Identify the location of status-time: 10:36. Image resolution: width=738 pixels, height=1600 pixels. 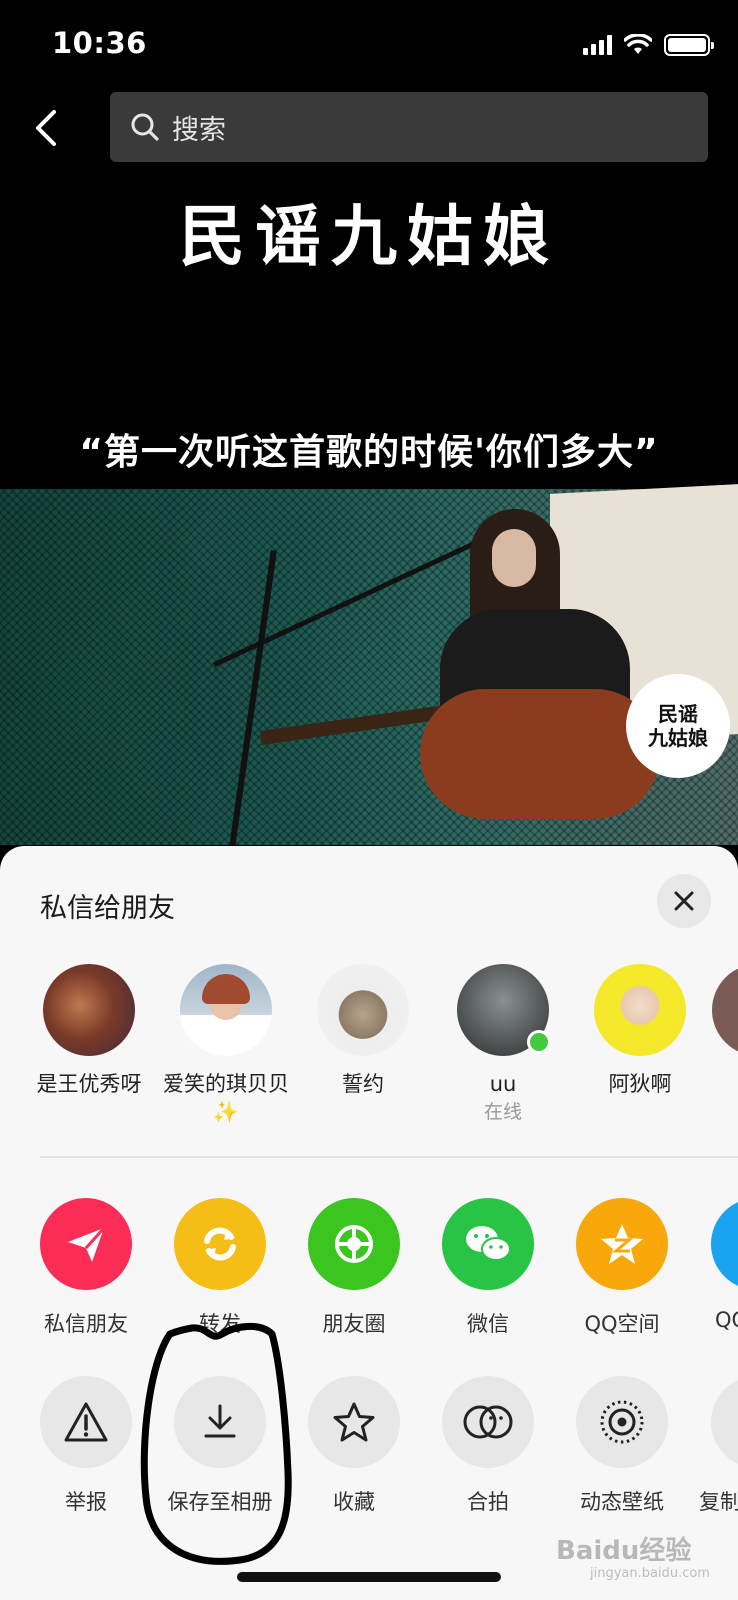
(99, 43).